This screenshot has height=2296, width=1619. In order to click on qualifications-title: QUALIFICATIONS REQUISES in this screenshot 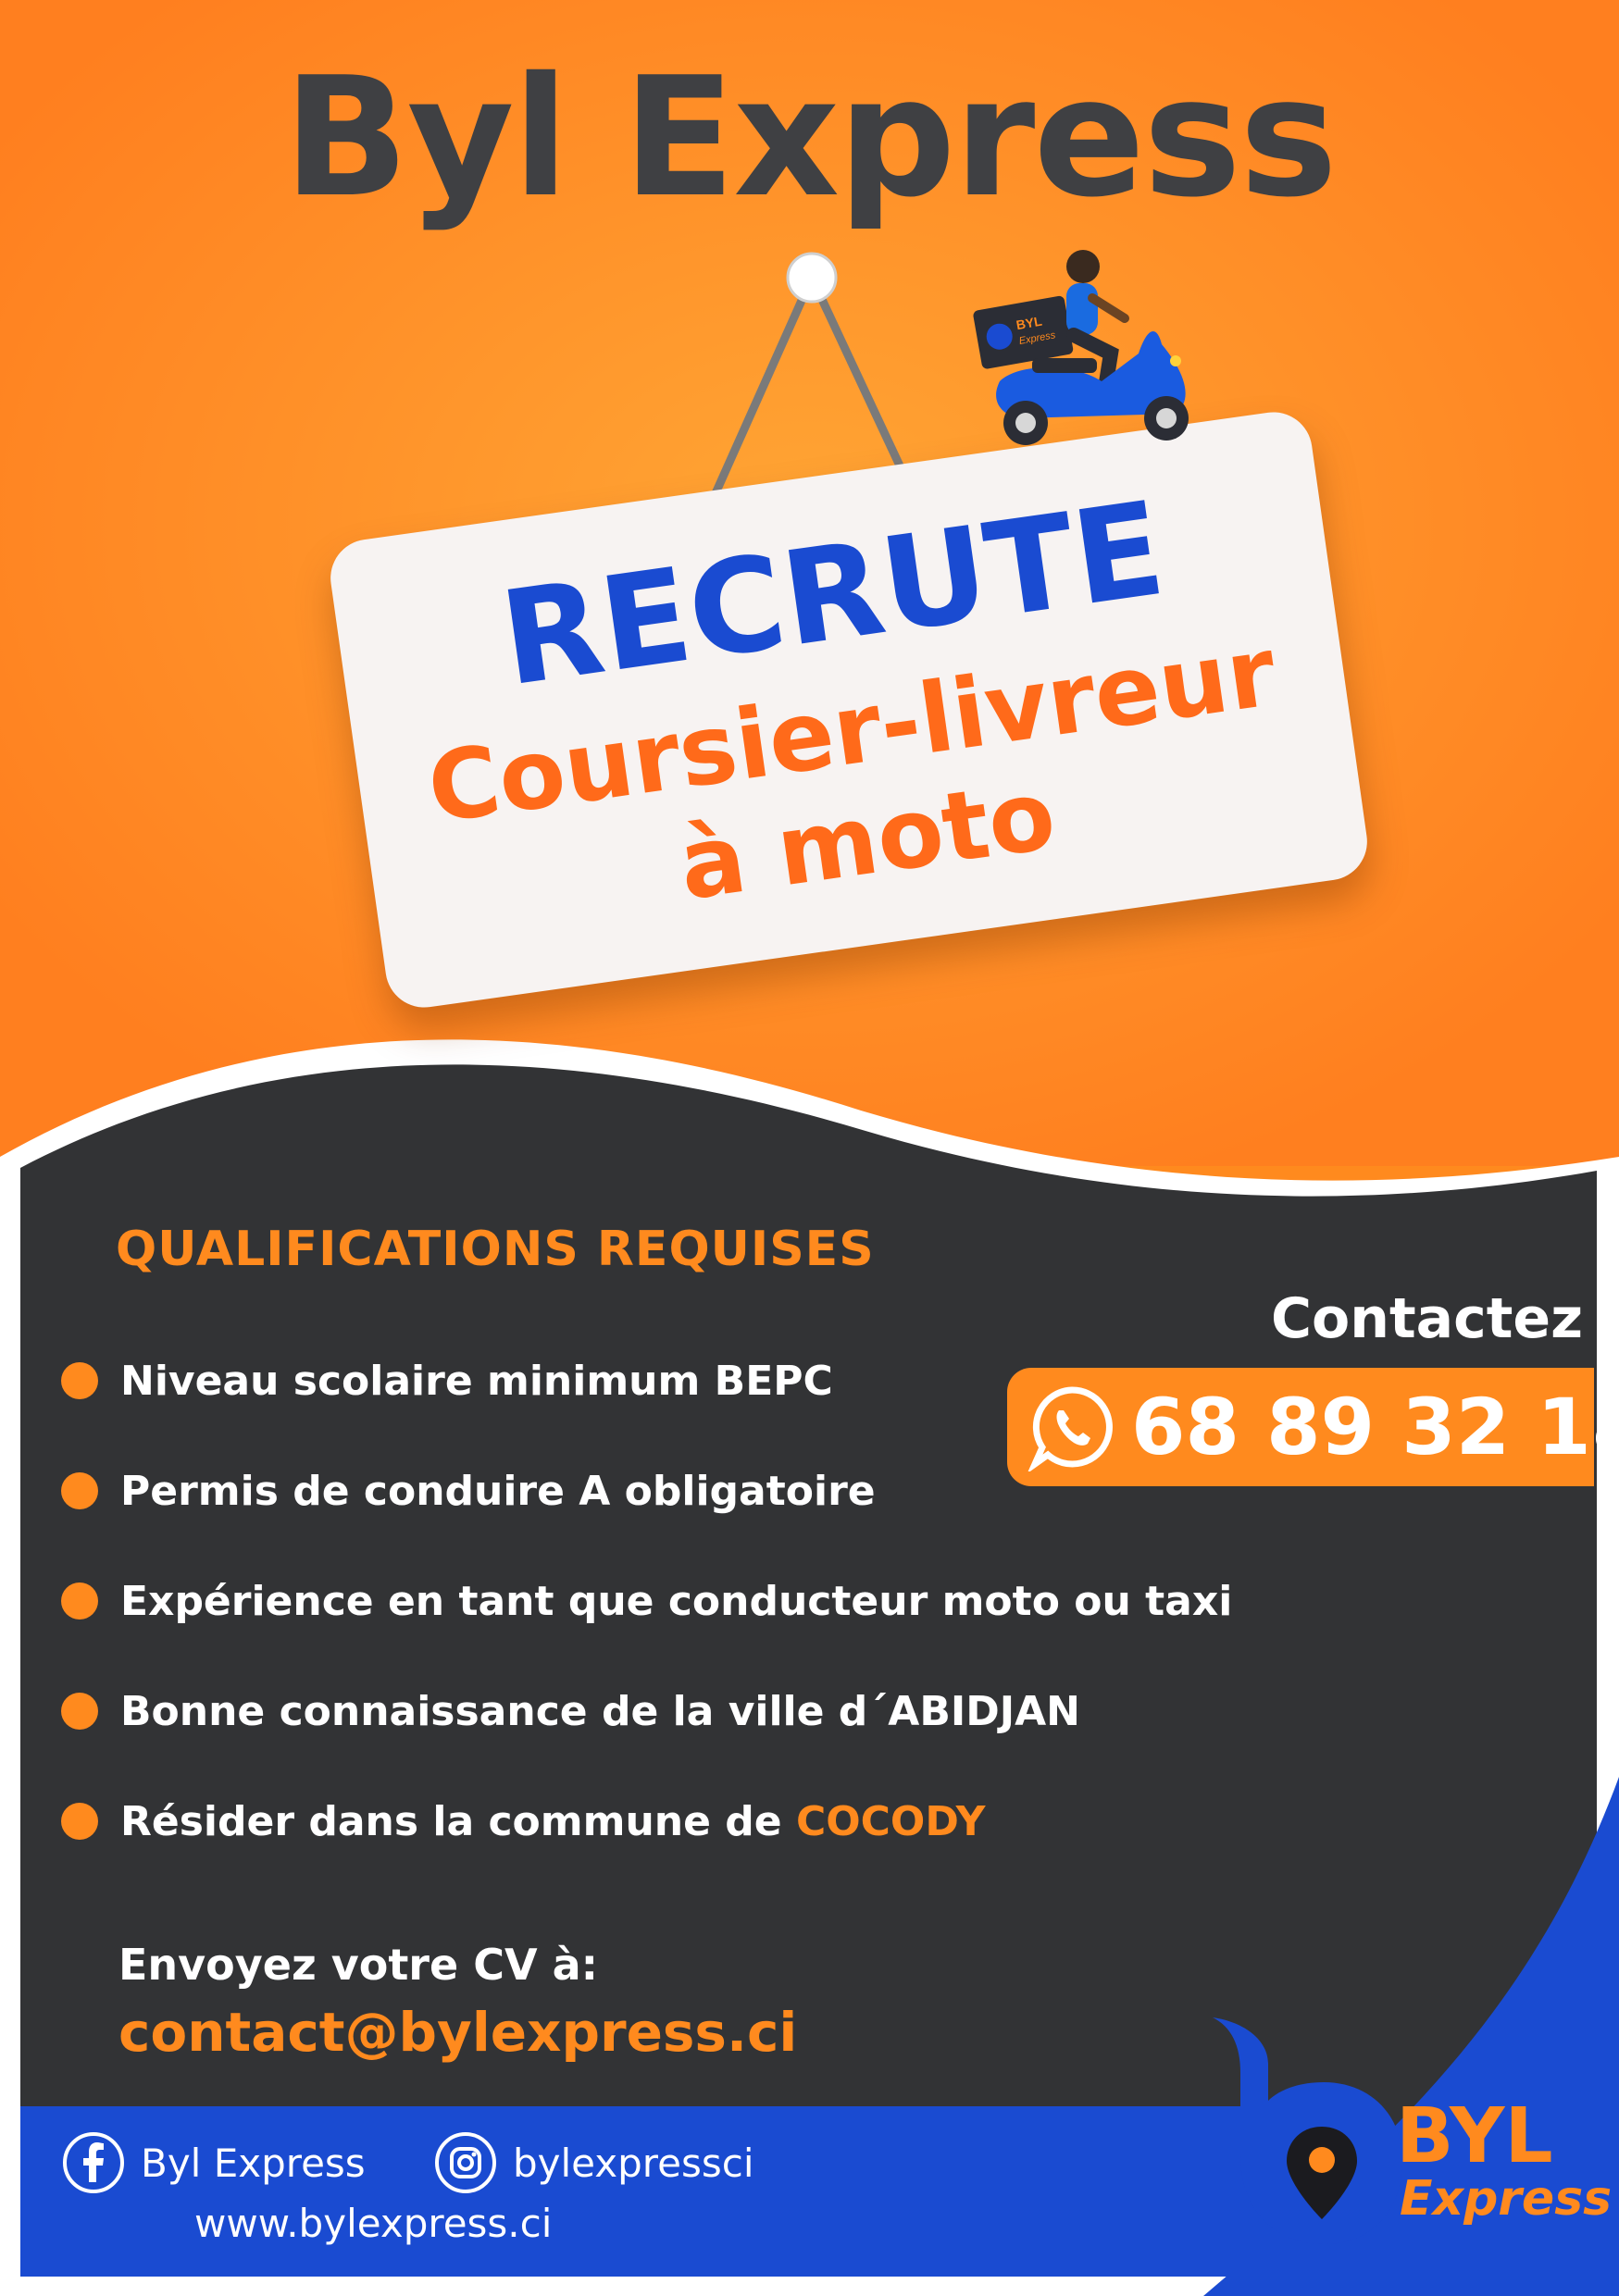, I will do `click(496, 1250)`.